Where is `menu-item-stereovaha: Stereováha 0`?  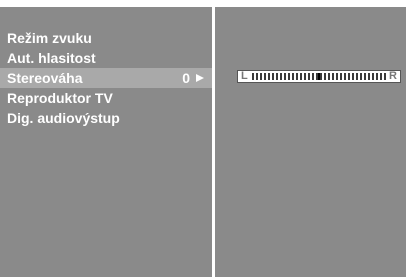 menu-item-stereovaha: Stereováha 0 is located at coordinates (106, 78).